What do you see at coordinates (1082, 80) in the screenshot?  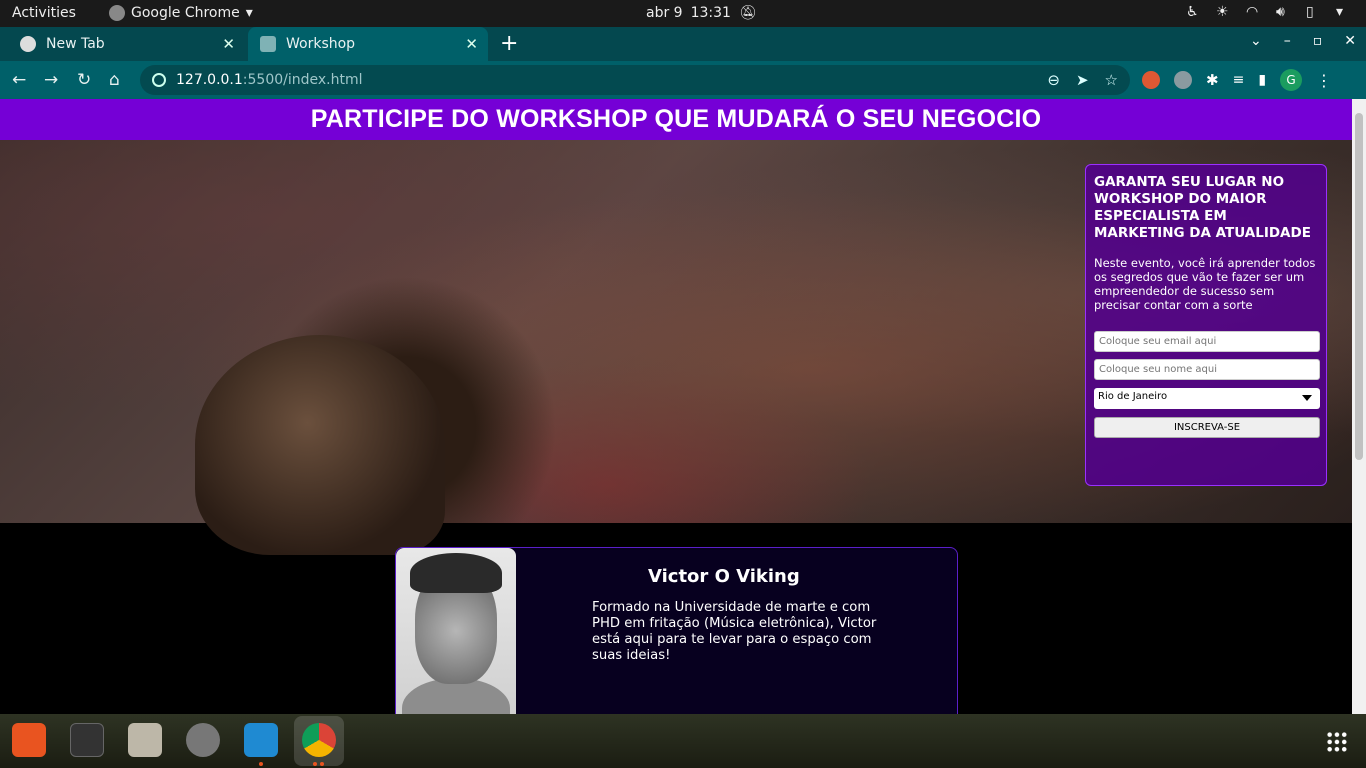 I see `share-icon: ➤` at bounding box center [1082, 80].